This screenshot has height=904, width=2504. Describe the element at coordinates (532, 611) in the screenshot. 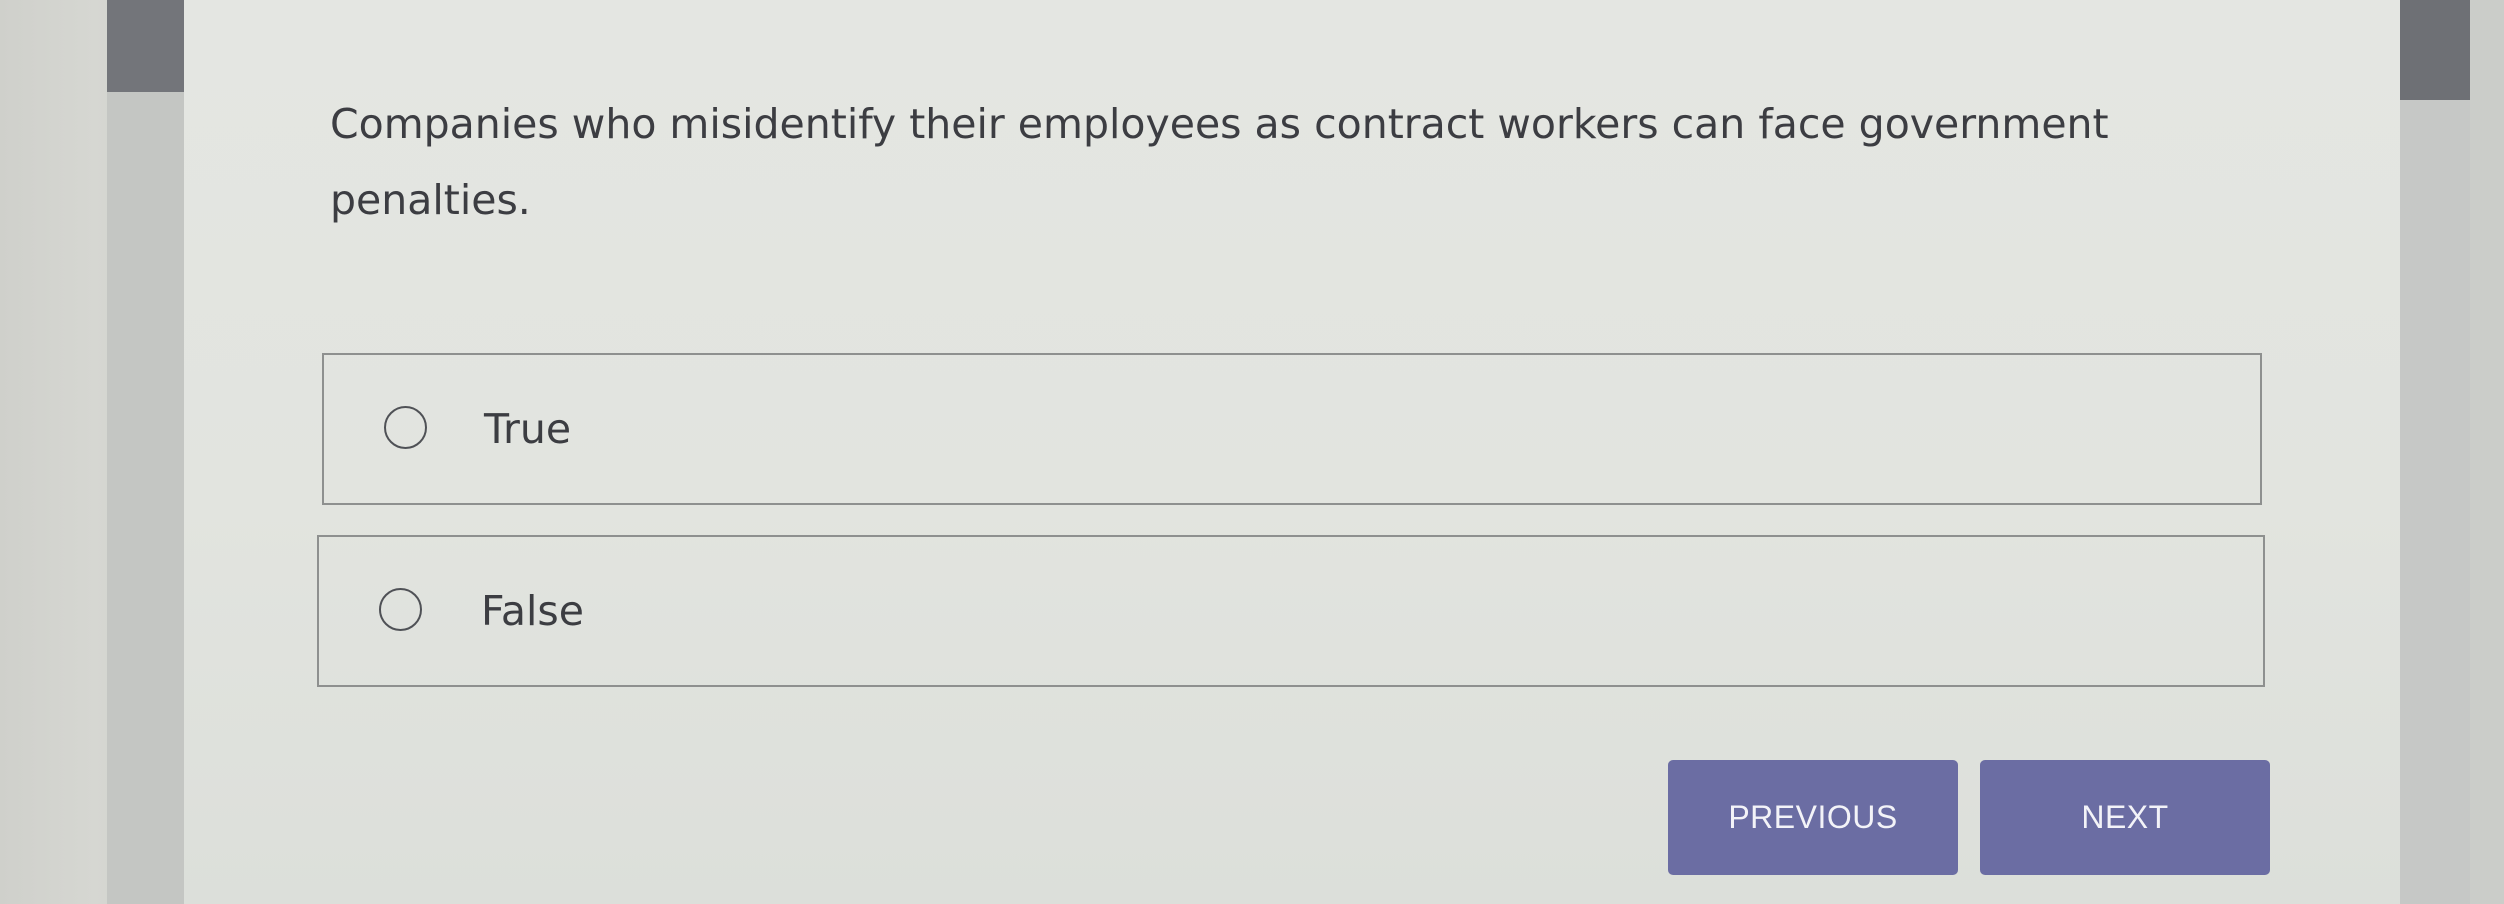

I see `answer-option-label: False` at that location.